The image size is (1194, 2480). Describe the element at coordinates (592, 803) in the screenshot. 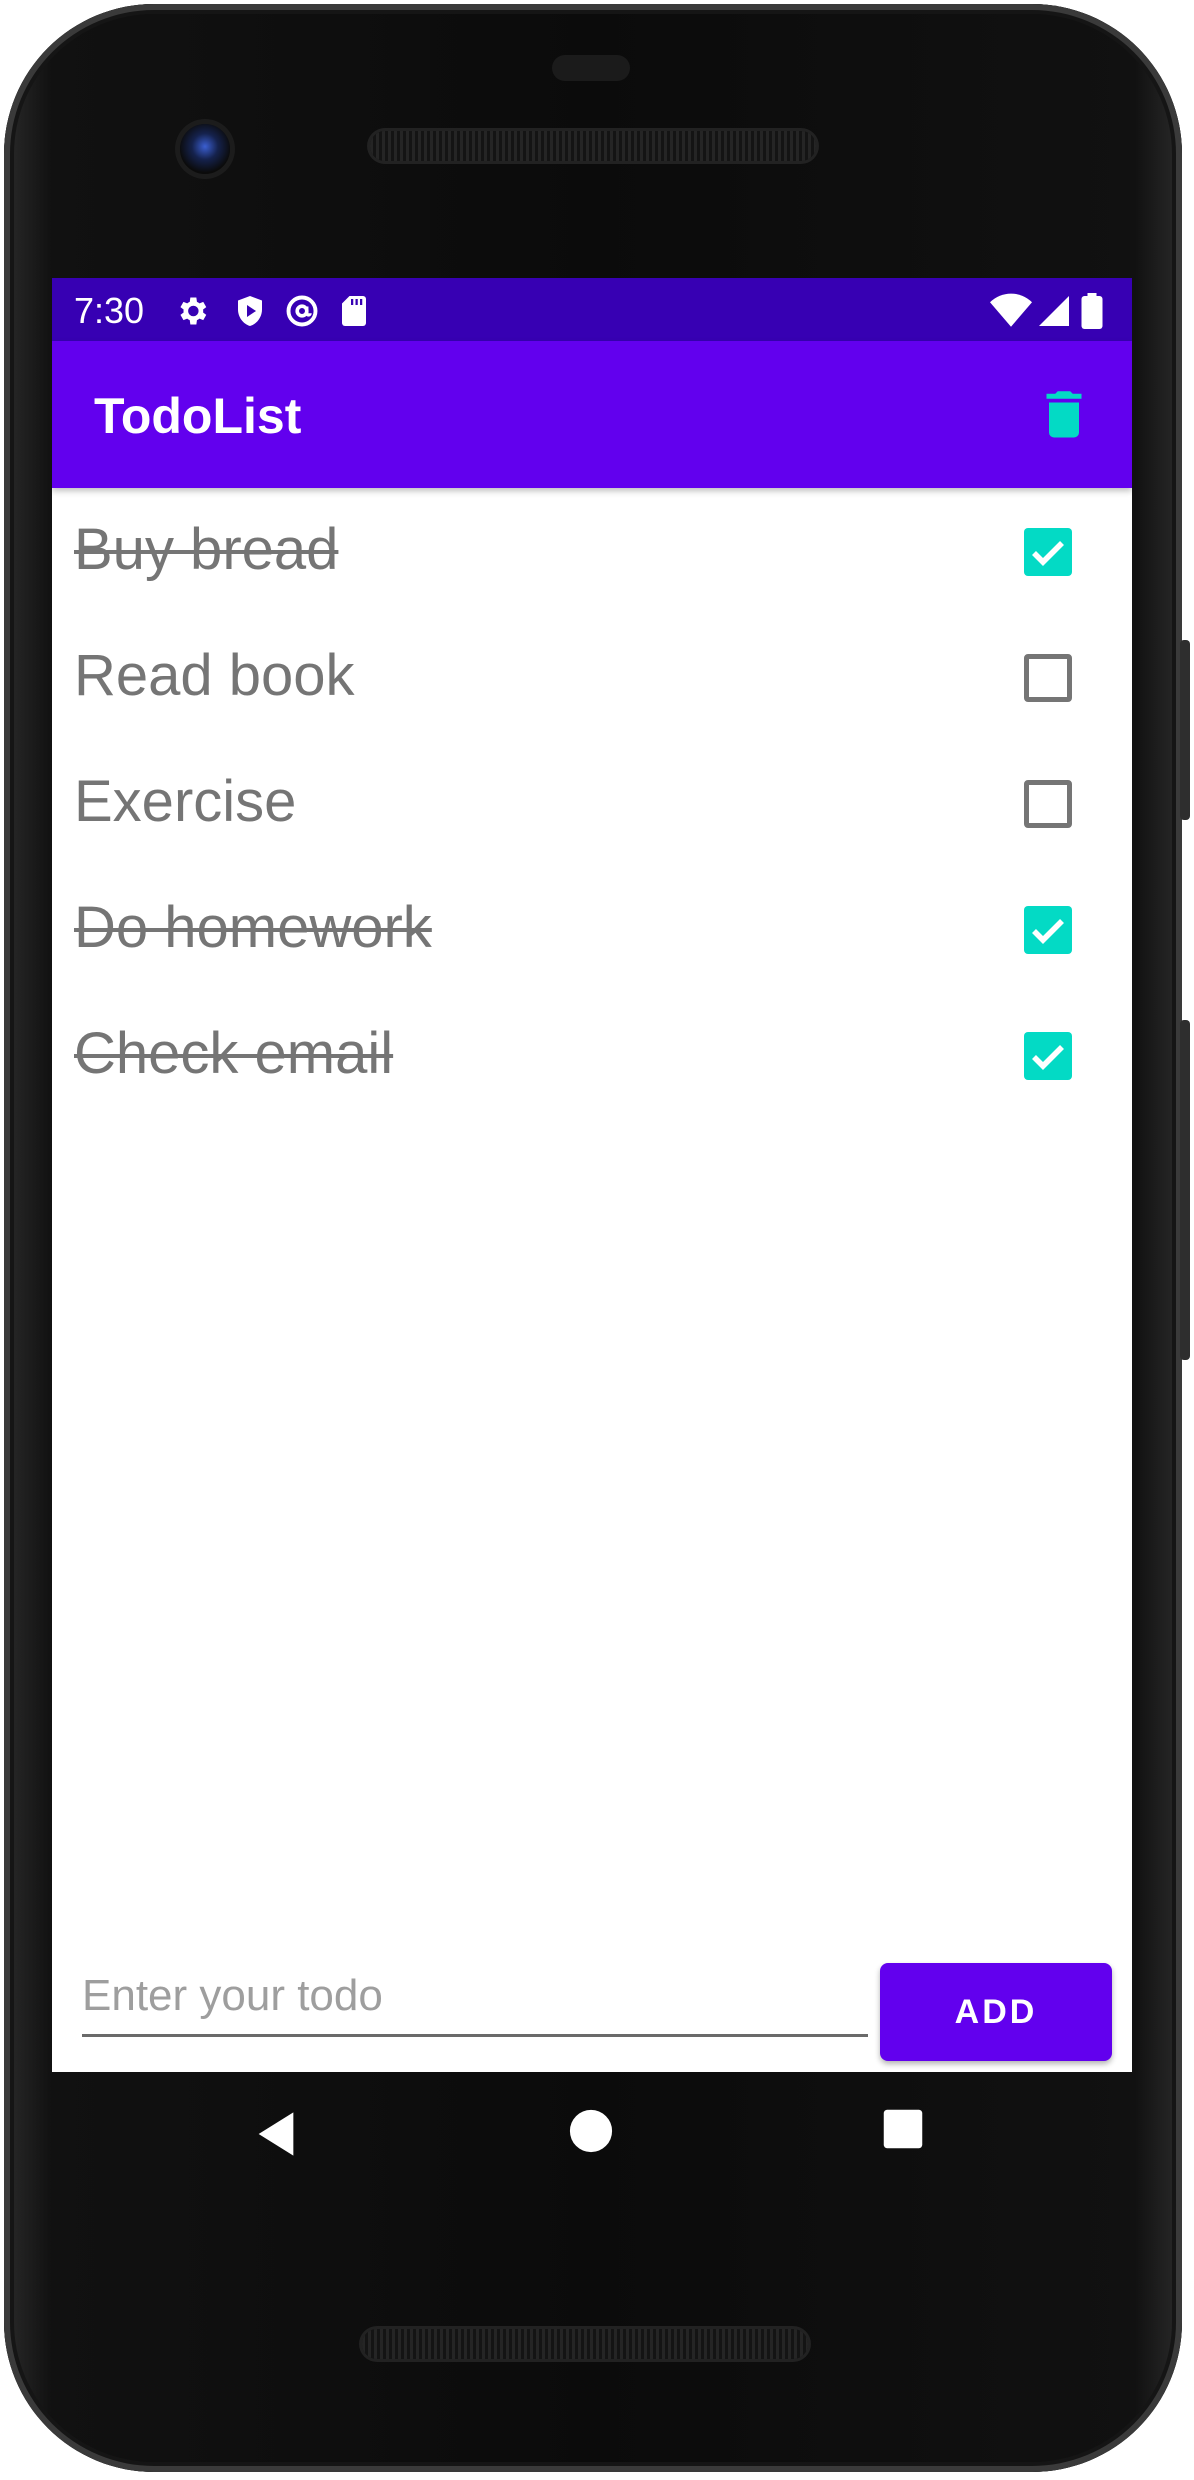

I see `todo-item: Exercise` at that location.